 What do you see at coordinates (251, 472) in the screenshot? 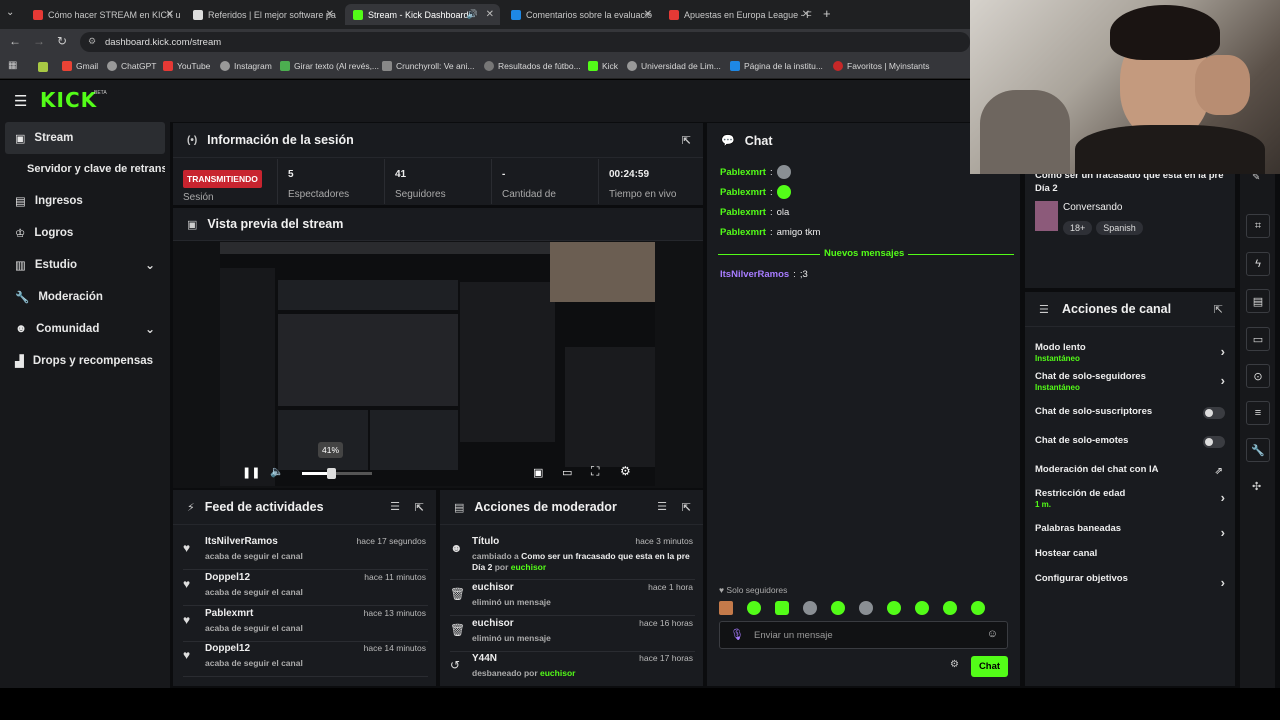
I see `pause-icon: ❚❚` at bounding box center [251, 472].